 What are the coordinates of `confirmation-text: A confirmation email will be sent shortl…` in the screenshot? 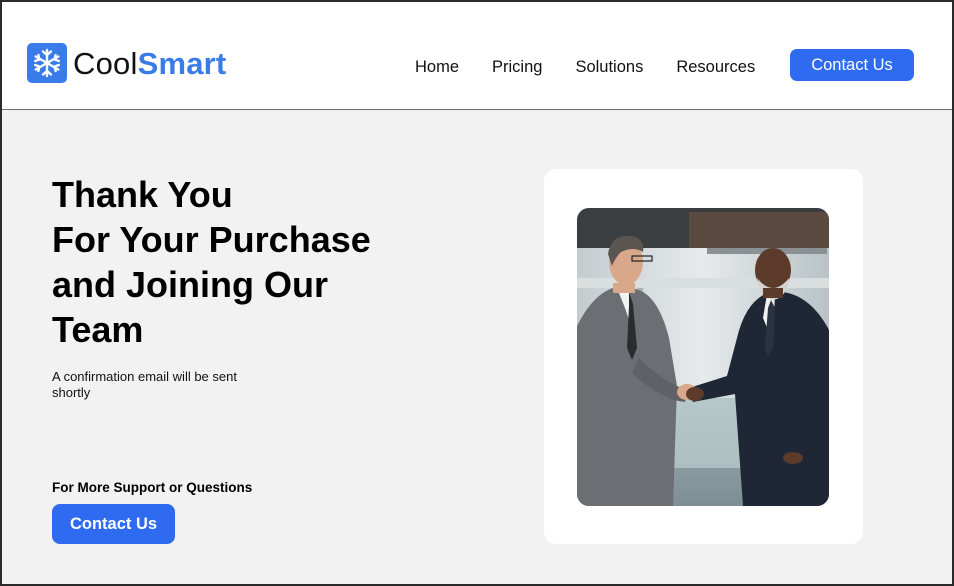 It's located at (144, 384).